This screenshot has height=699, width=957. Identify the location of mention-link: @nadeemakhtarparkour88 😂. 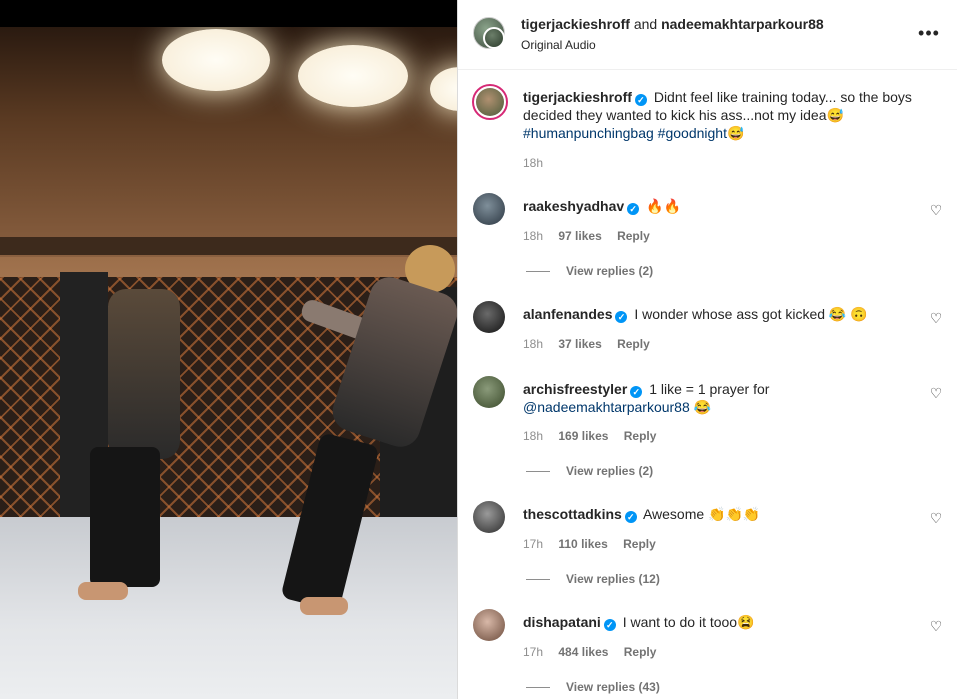
(617, 407).